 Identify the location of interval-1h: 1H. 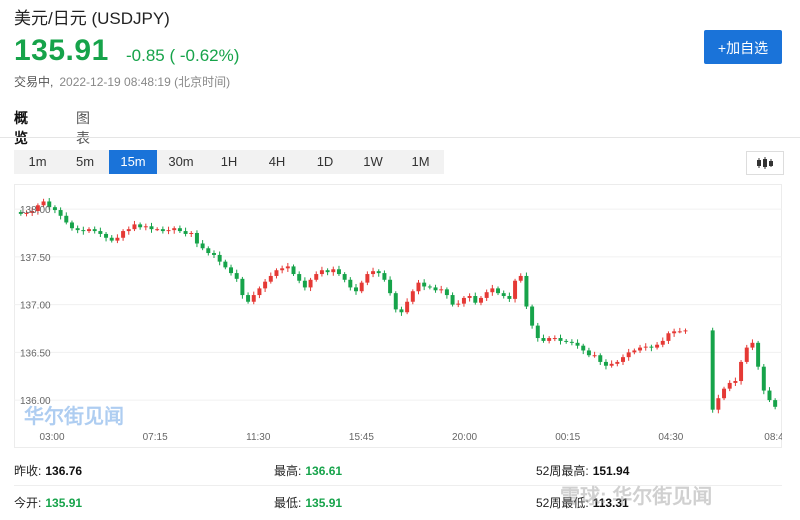
(229, 162).